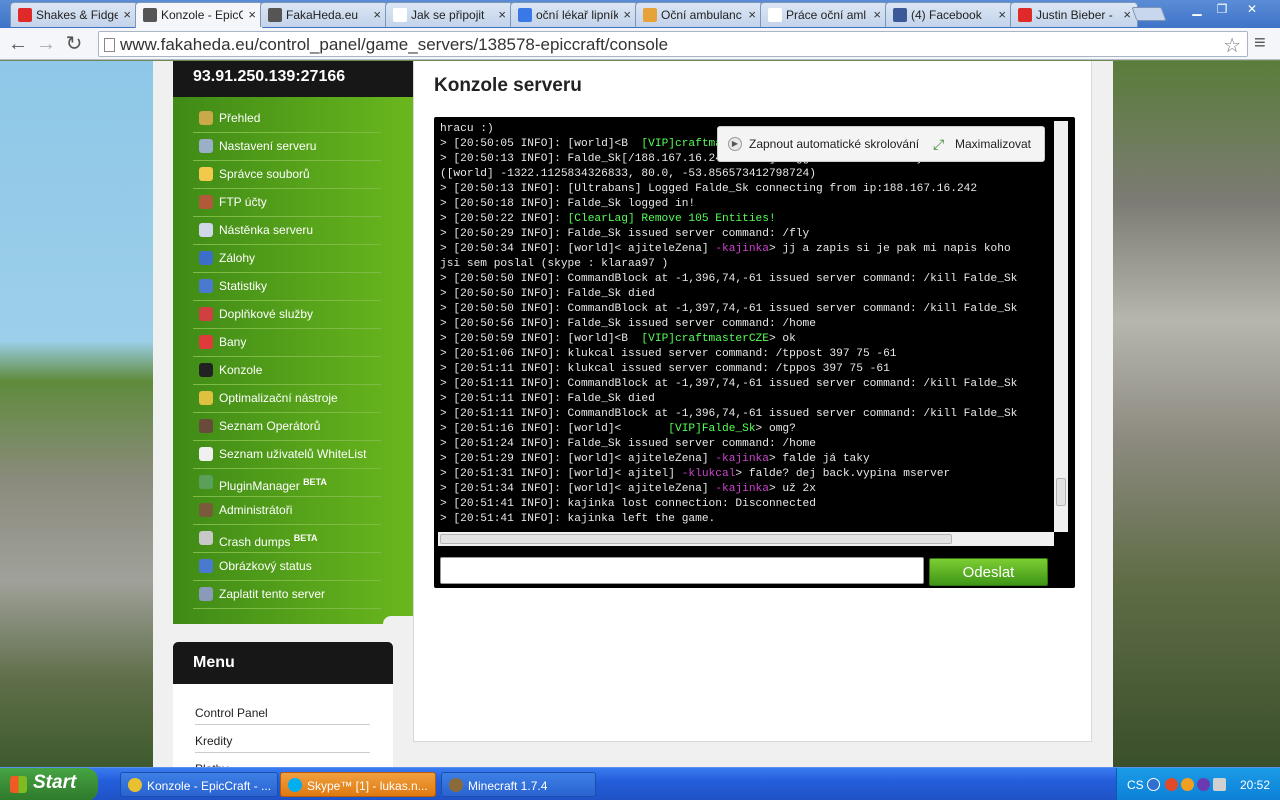  What do you see at coordinates (199, 15) in the screenshot?
I see `browser-tab: Konzole - EpicC ×` at bounding box center [199, 15].